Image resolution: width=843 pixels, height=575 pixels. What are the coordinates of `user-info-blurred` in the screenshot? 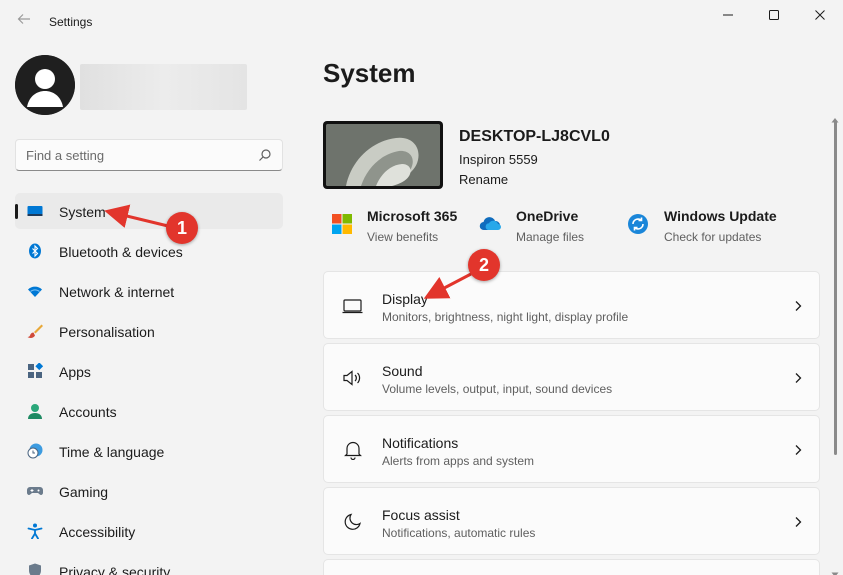 It's located at (163, 87).